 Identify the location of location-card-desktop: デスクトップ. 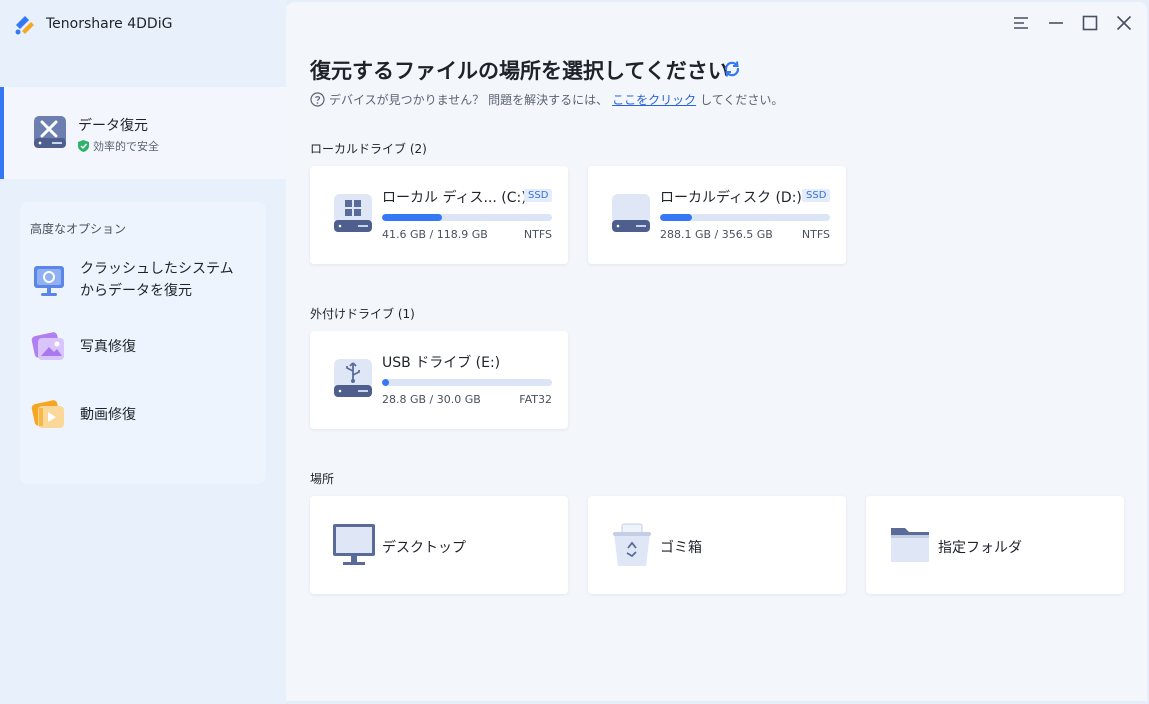
(439, 545).